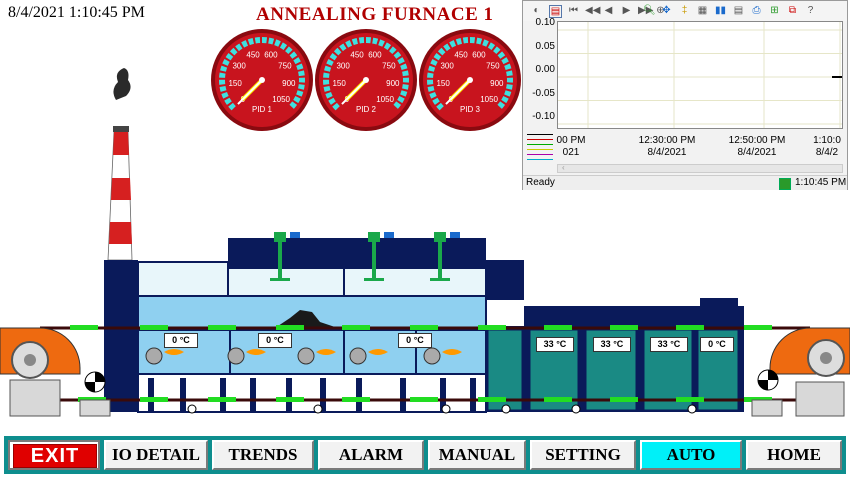 Image resolution: width=850 pixels, height=478 pixels. I want to click on io-detail-button: IO DETAIL, so click(156, 455).